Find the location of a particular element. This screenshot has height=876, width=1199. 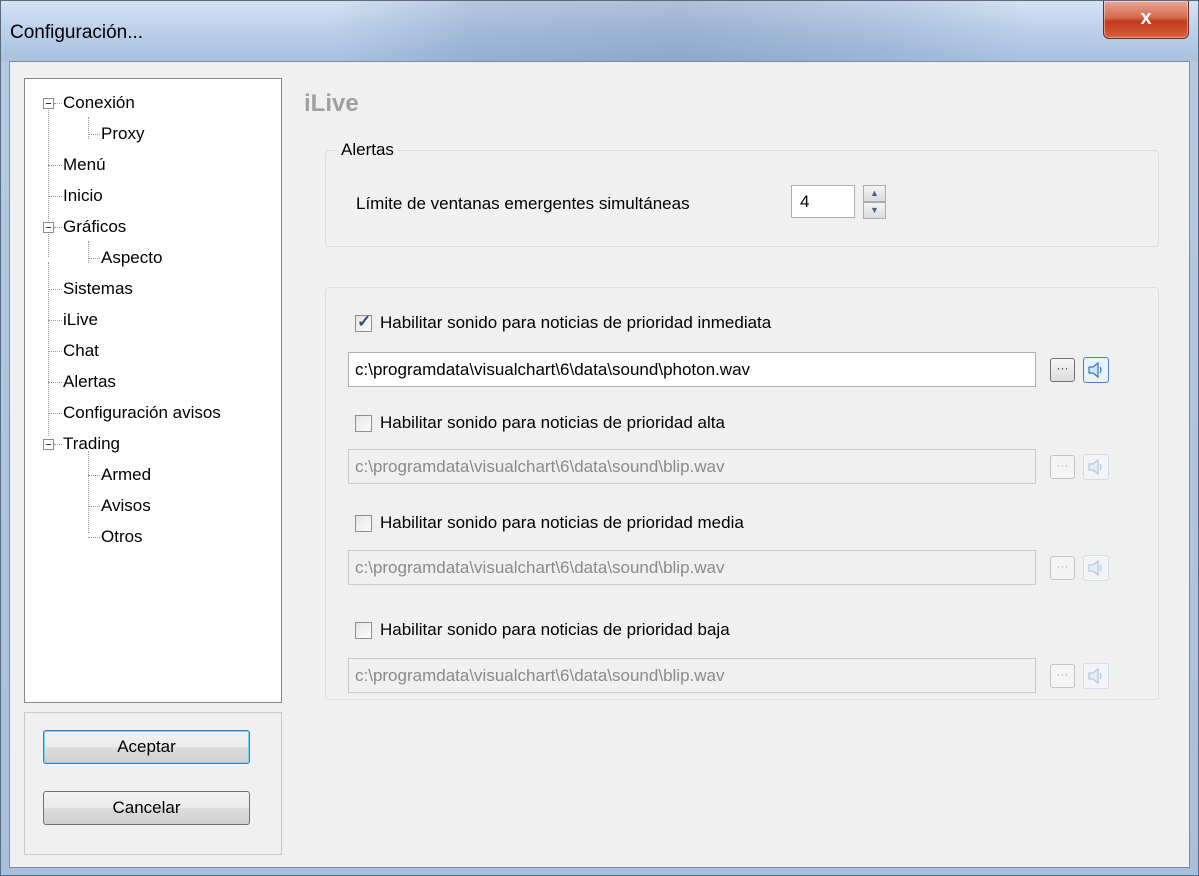

title-bar-background is located at coordinates (681, 31).